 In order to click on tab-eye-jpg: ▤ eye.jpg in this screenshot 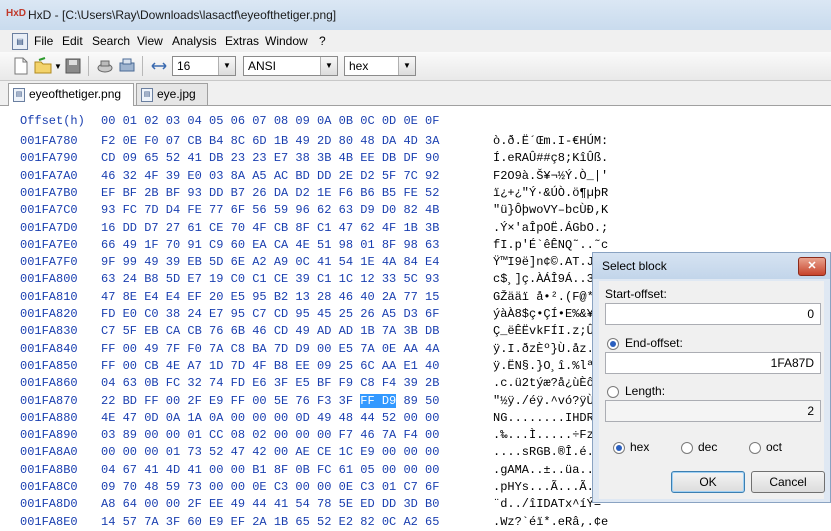, I will do `click(172, 94)`.